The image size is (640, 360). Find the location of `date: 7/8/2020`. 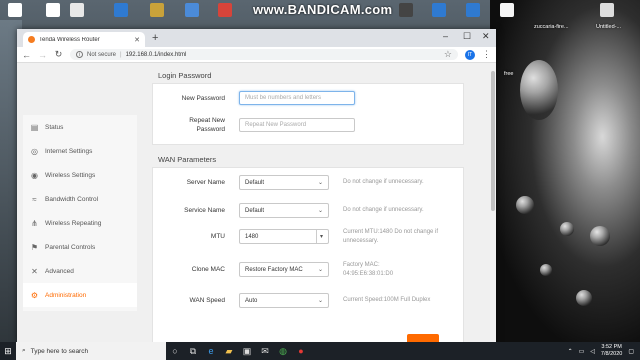

date: 7/8/2020 is located at coordinates (611, 354).